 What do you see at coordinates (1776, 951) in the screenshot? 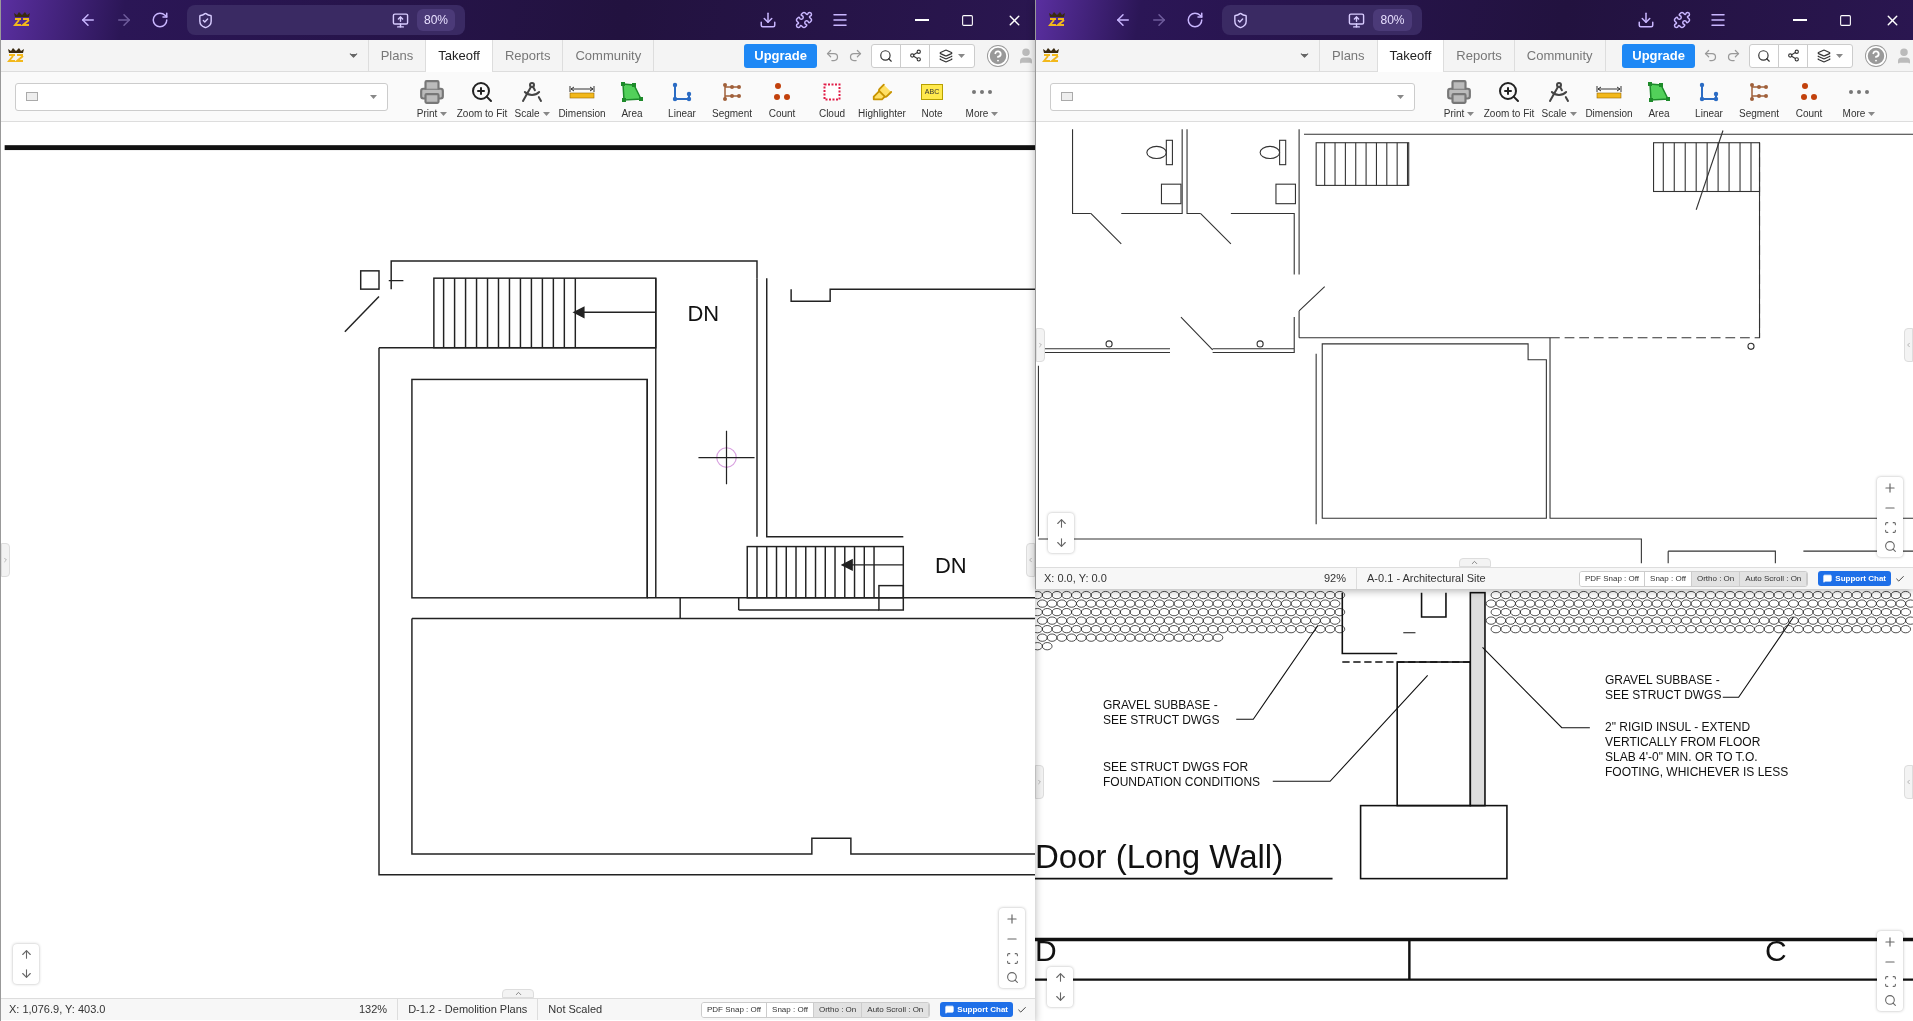
I see `grid-label: C` at bounding box center [1776, 951].